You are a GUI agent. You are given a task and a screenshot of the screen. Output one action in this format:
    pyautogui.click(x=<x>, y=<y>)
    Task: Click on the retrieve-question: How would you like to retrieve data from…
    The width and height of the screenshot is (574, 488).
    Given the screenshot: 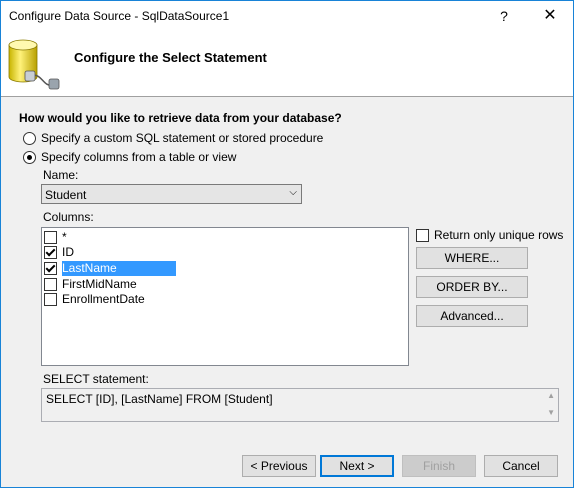 What is the action you would take?
    pyautogui.click(x=180, y=118)
    